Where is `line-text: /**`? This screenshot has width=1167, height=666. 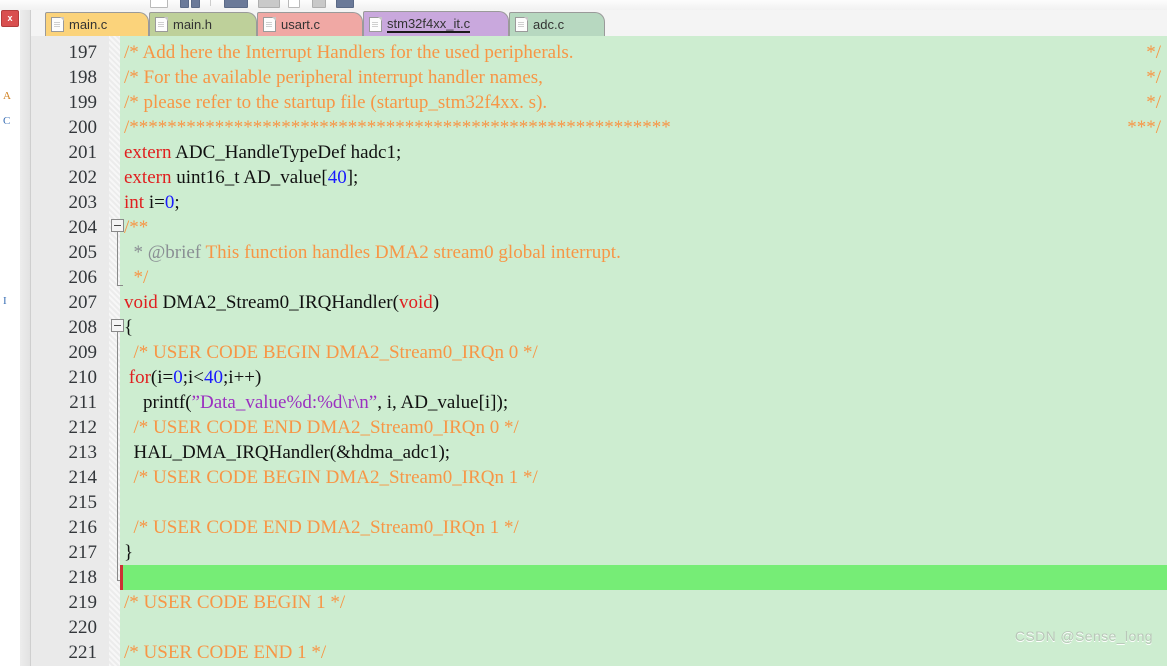
line-text: /** is located at coordinates (136, 227).